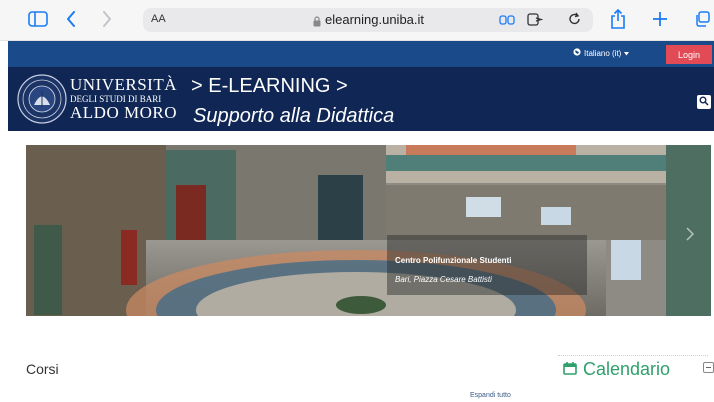  I want to click on minus-icon, so click(708, 367).